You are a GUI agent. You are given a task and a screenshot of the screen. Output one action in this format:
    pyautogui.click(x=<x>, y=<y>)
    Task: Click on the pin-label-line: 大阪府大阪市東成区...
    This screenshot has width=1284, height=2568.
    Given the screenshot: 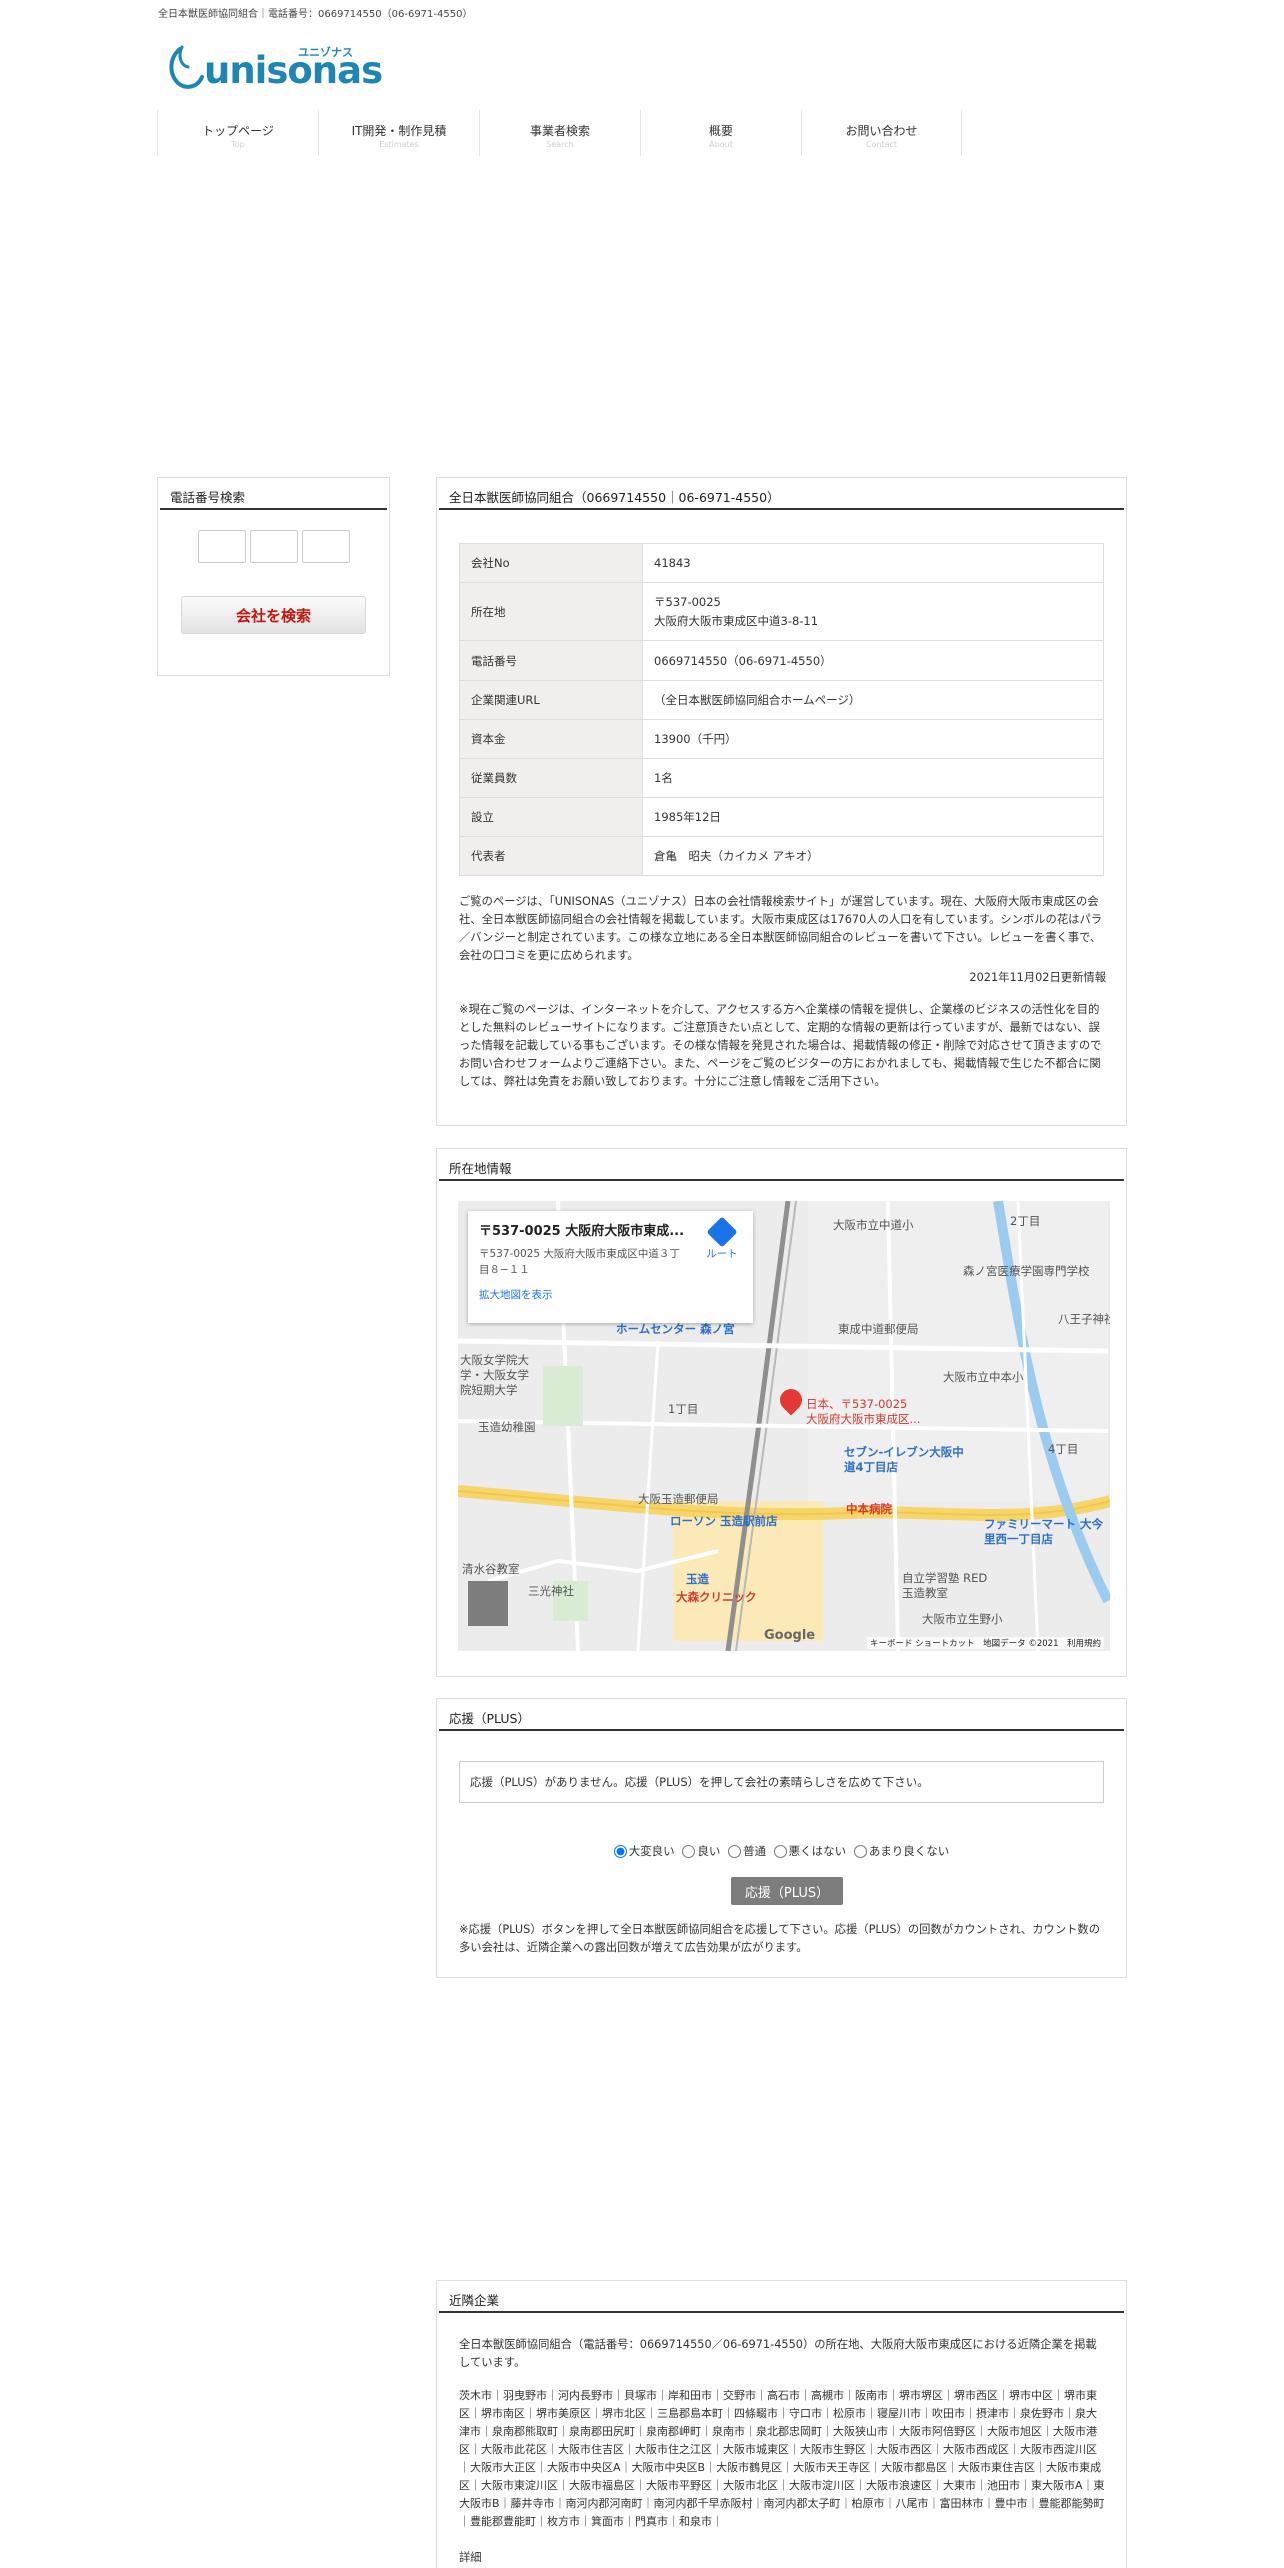 What is the action you would take?
    pyautogui.click(x=863, y=1419)
    